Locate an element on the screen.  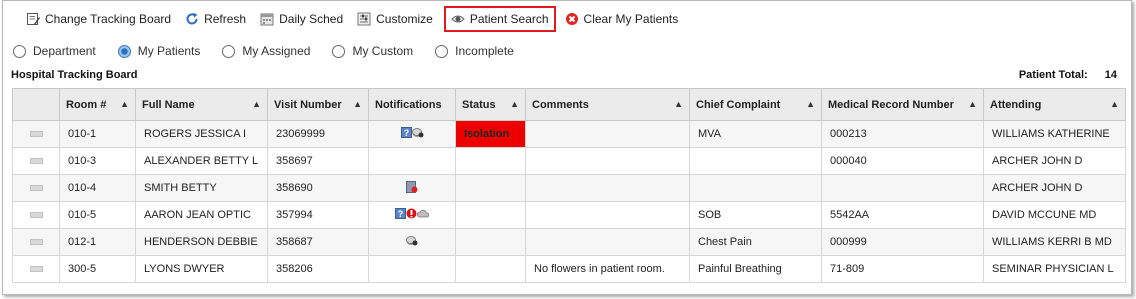
status-cell: Isolation is located at coordinates (490, 134).